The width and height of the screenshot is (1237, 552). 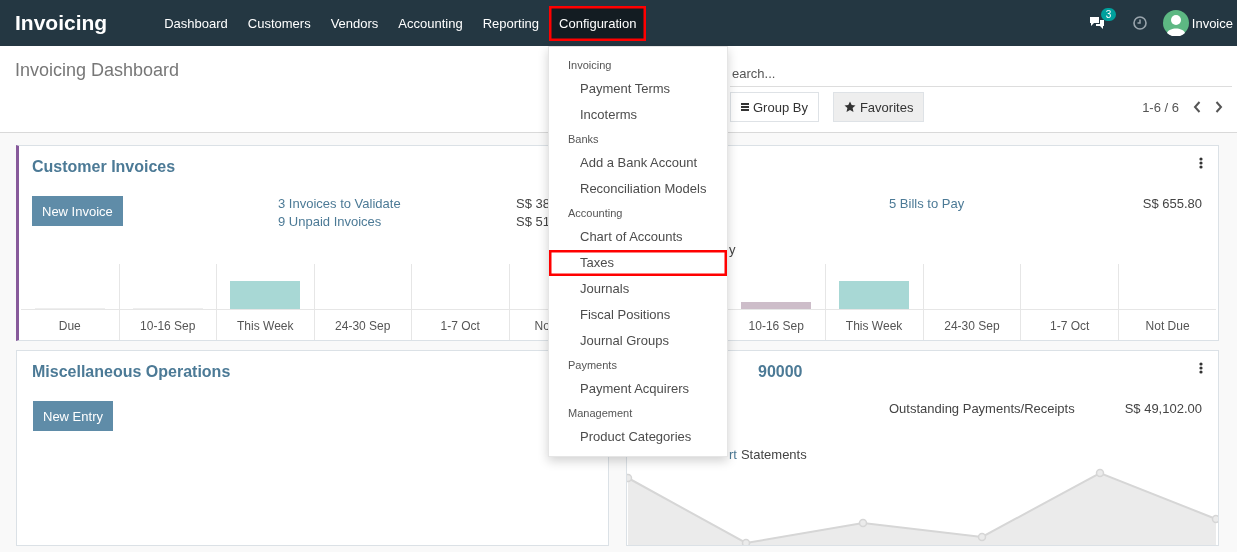 What do you see at coordinates (397, 203) in the screenshot?
I see `card-link: 3 Invoices to Validate` at bounding box center [397, 203].